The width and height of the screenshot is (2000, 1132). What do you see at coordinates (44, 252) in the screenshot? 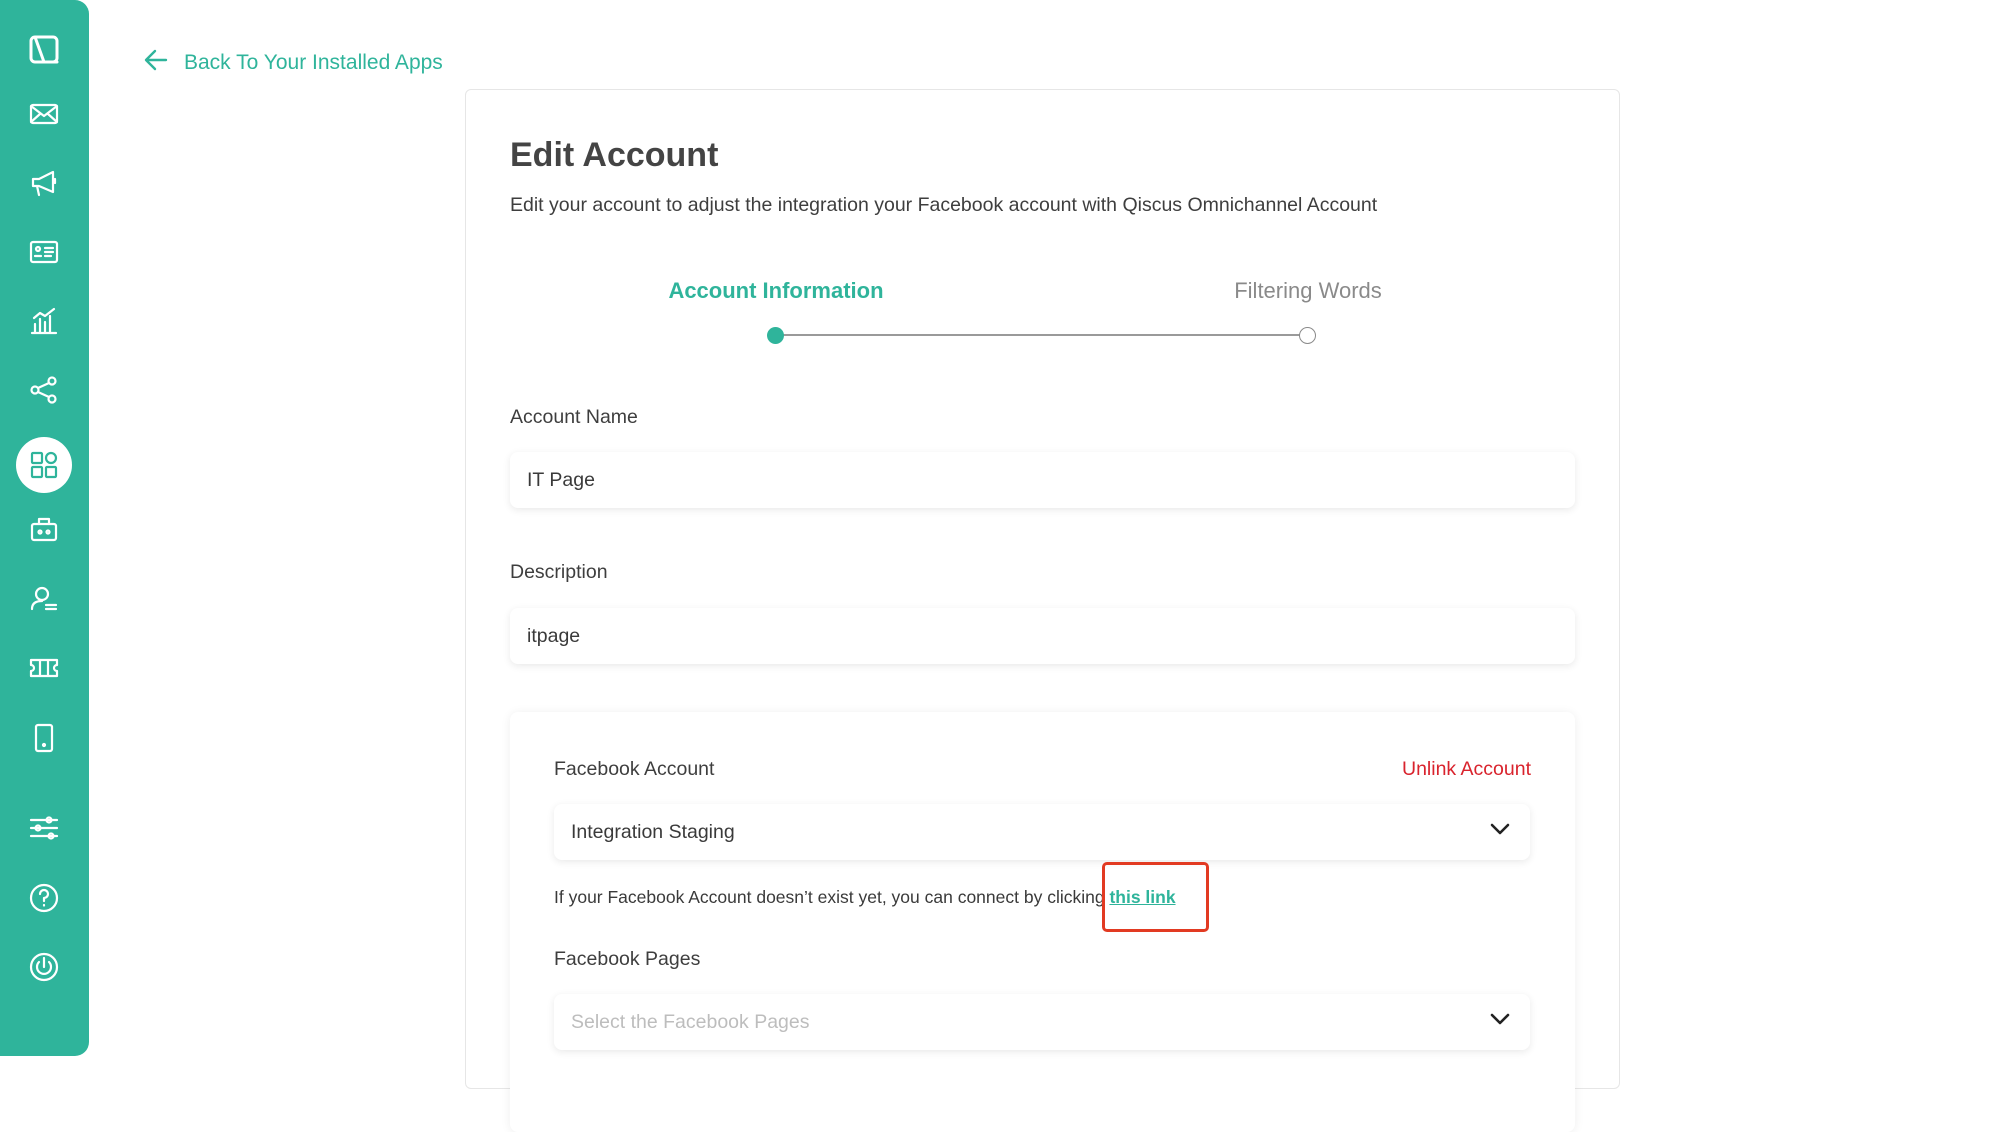
I see `contact-card-icon` at bounding box center [44, 252].